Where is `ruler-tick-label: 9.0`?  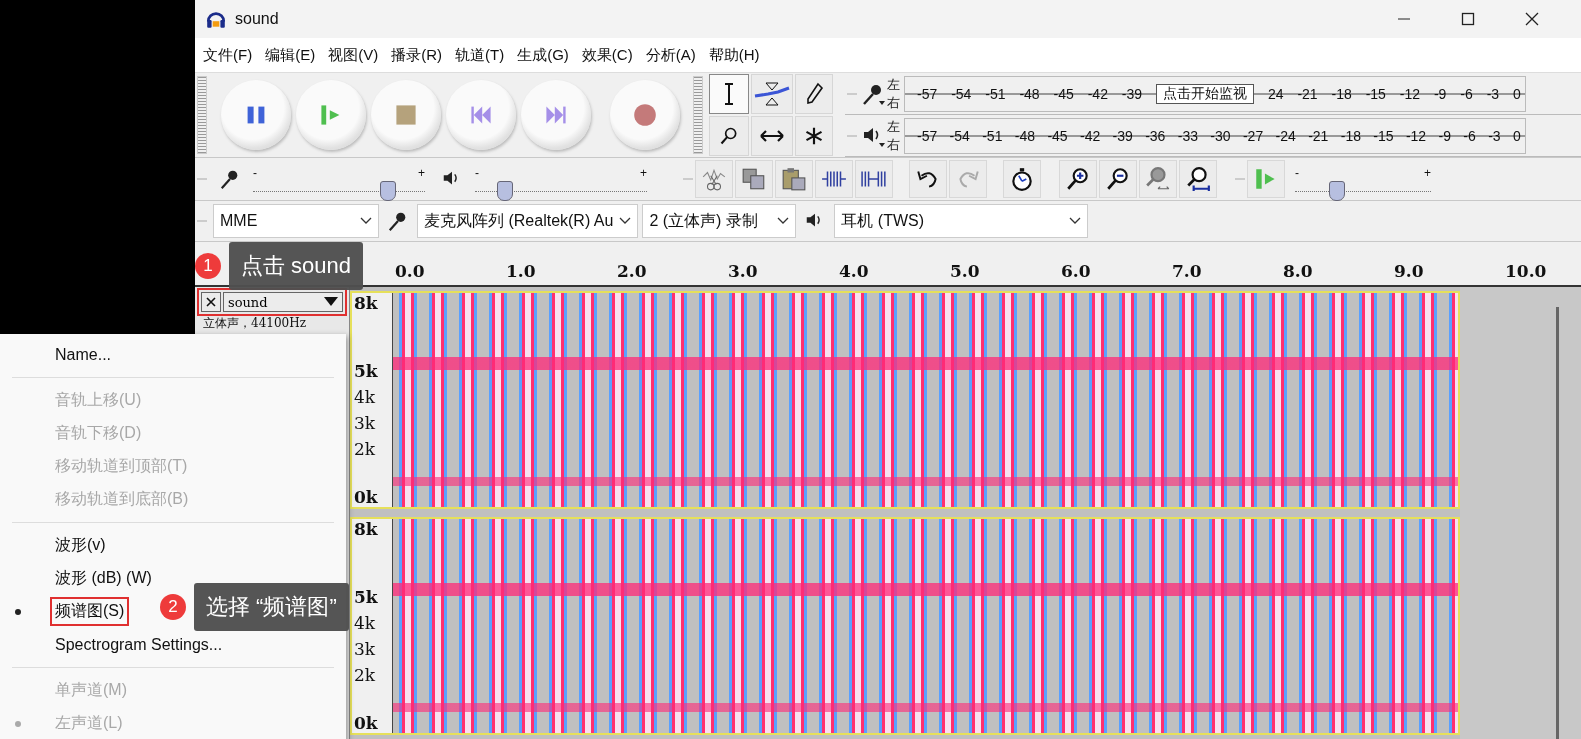
ruler-tick-label: 9.0 is located at coordinates (1409, 271).